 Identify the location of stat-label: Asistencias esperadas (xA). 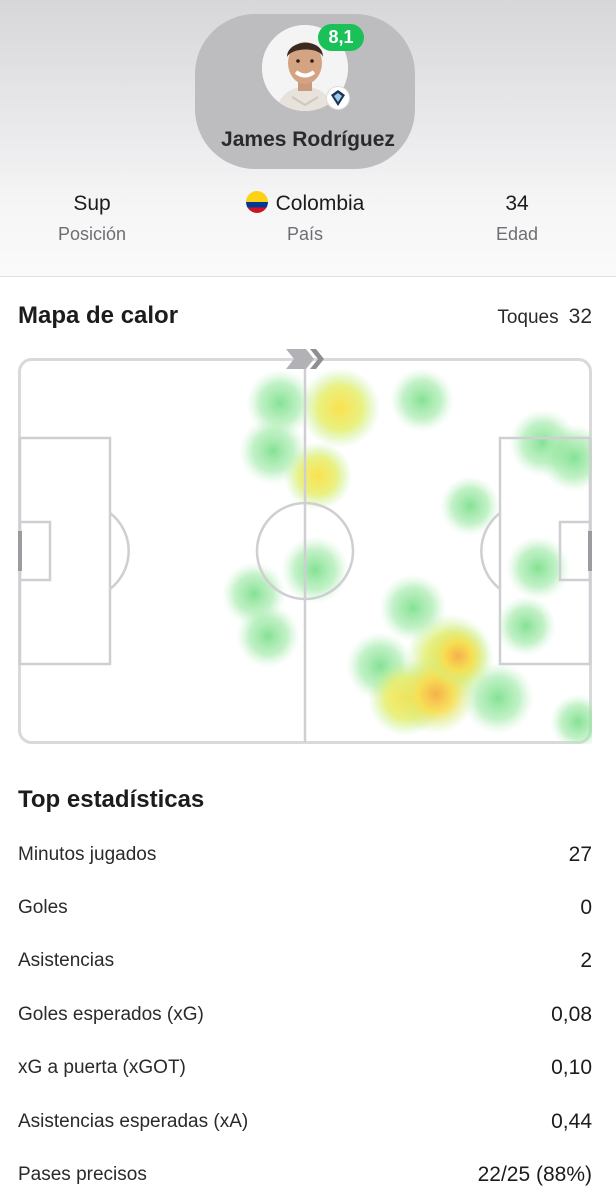
(133, 1121).